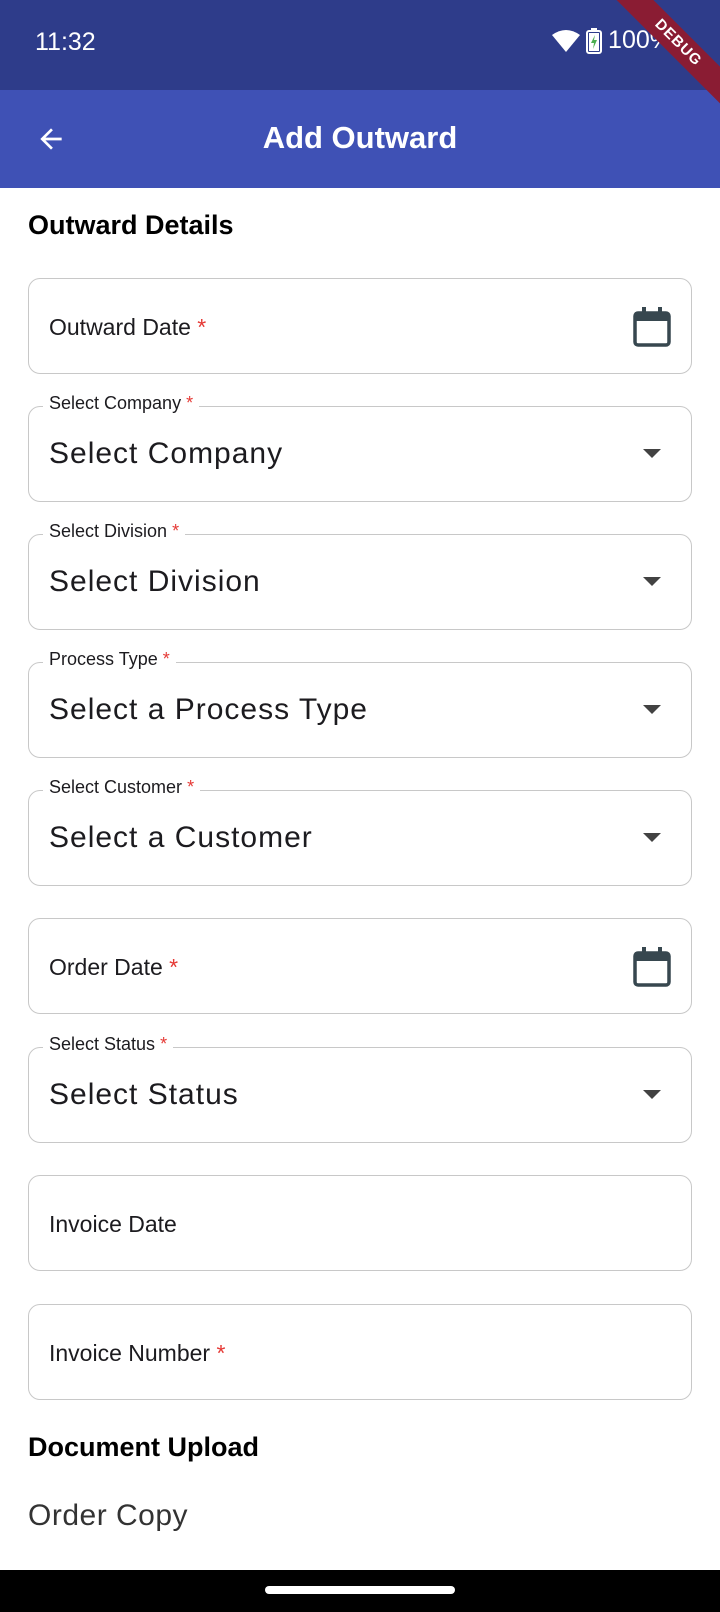  What do you see at coordinates (120, 327) in the screenshot?
I see `outward-date-label-text: Outward Date` at bounding box center [120, 327].